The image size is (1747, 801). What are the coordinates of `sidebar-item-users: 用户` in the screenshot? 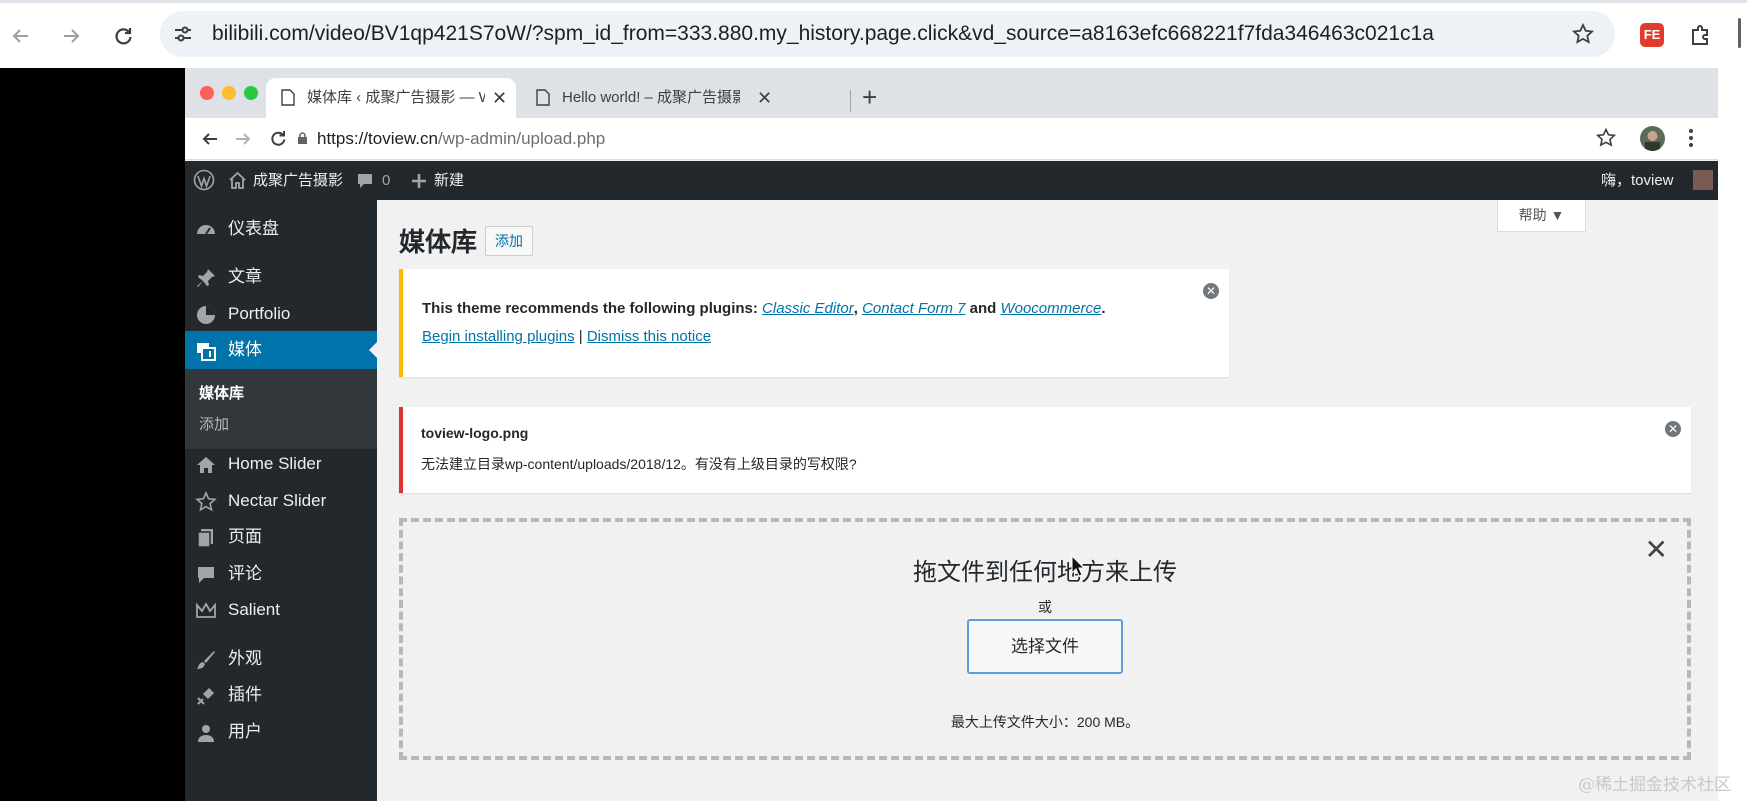 It's located at (281, 732).